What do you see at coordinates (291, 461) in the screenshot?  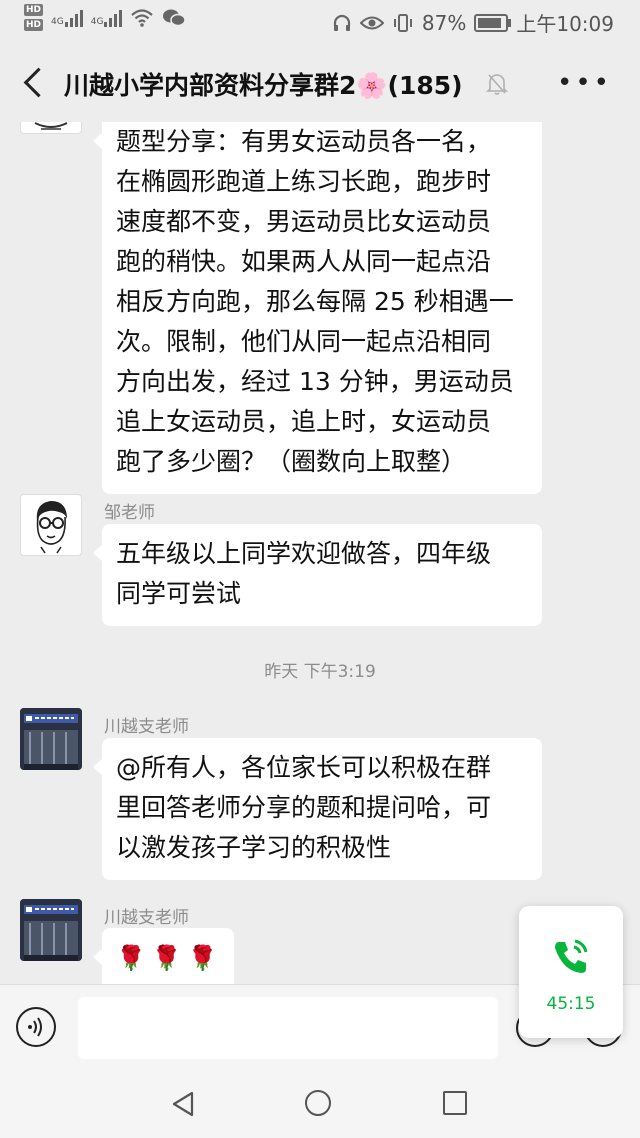 I see `message-line: 跑了多少圈？（圈数向上取整）` at bounding box center [291, 461].